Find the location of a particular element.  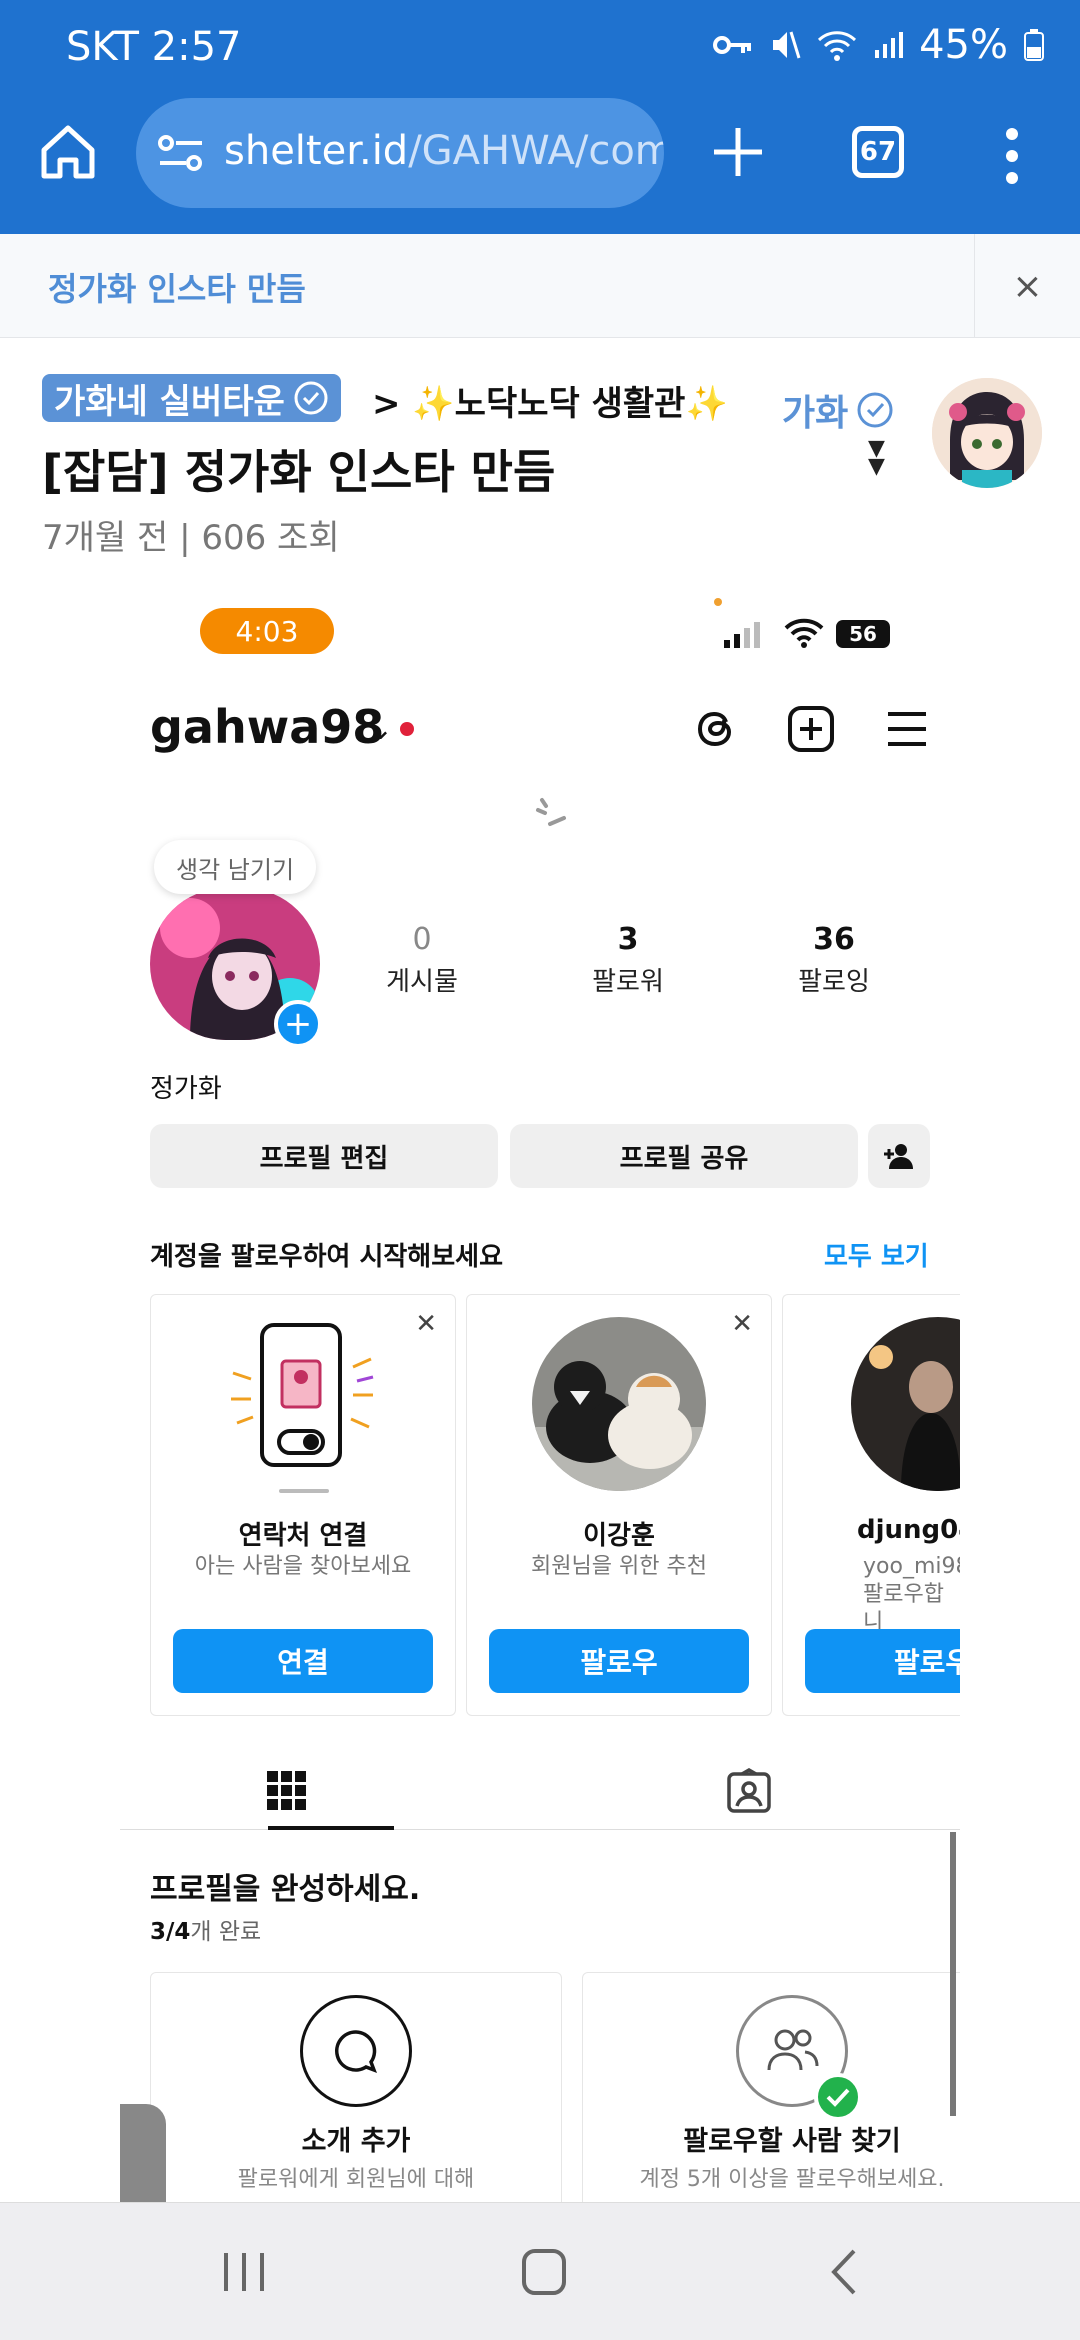

loading-spinner-icon is located at coordinates (551, 812).